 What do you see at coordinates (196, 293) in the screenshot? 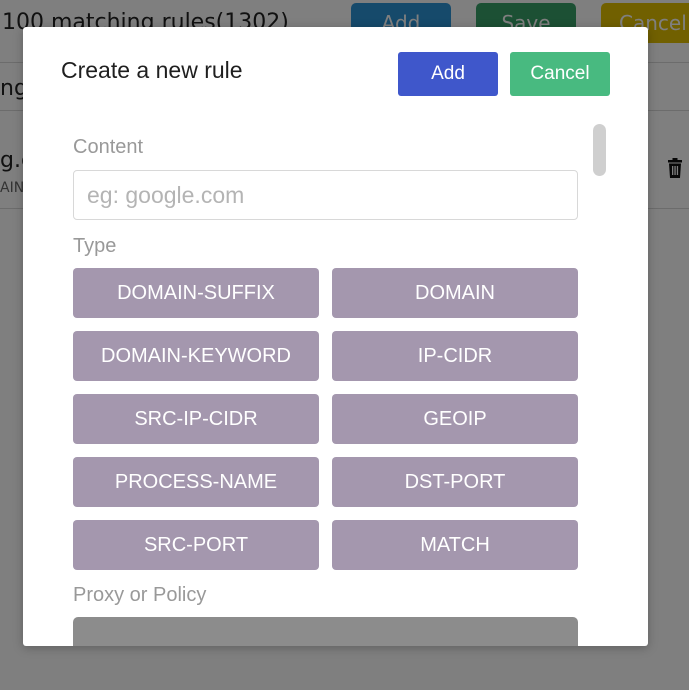
I see `type-option-domain-suffix: DOMAIN-SUFFIX` at bounding box center [196, 293].